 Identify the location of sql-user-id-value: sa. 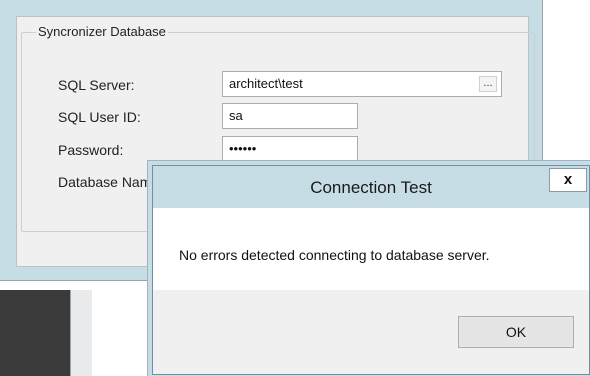
(236, 115).